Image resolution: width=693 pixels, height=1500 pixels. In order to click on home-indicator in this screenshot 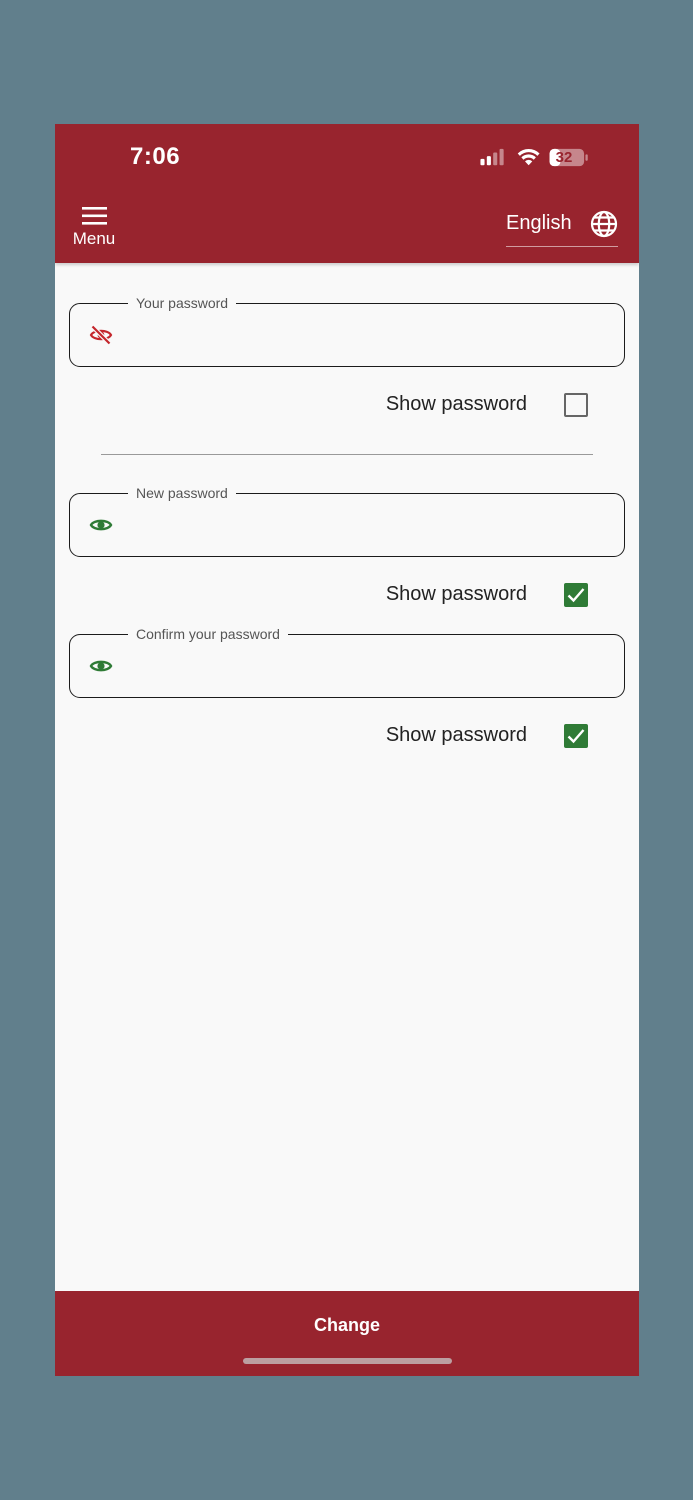, I will do `click(347, 1361)`.